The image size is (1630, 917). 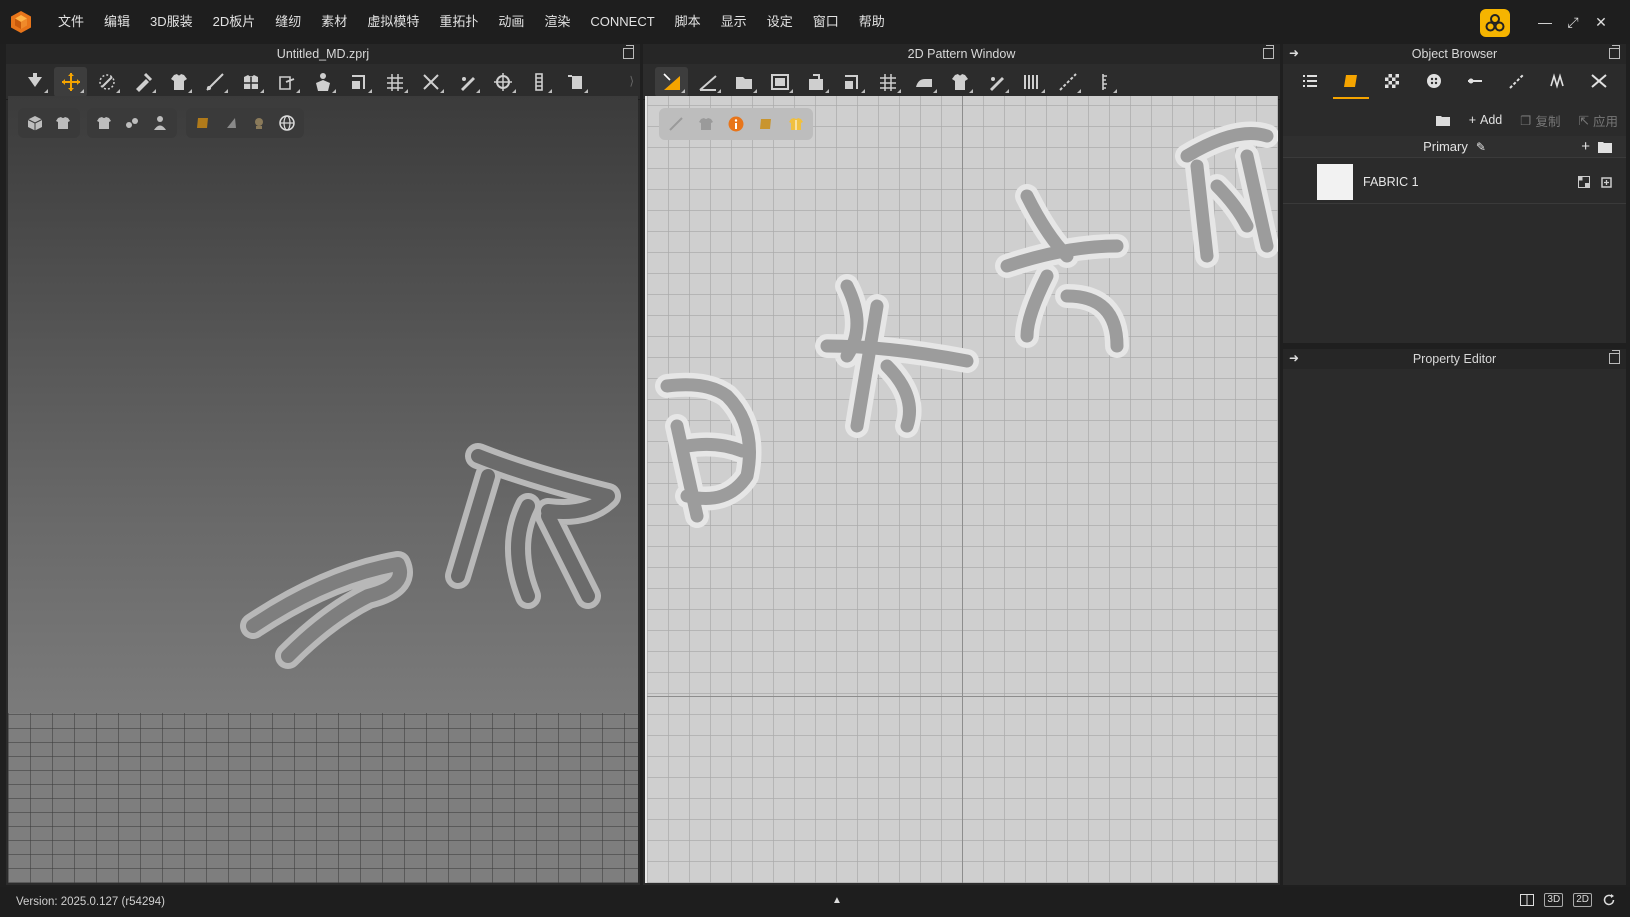 I want to click on view-2d-button: 2D, so click(x=1582, y=900).